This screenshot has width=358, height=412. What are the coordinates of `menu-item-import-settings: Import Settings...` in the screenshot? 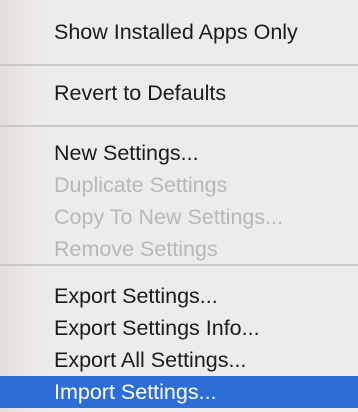 It's located at (179, 392).